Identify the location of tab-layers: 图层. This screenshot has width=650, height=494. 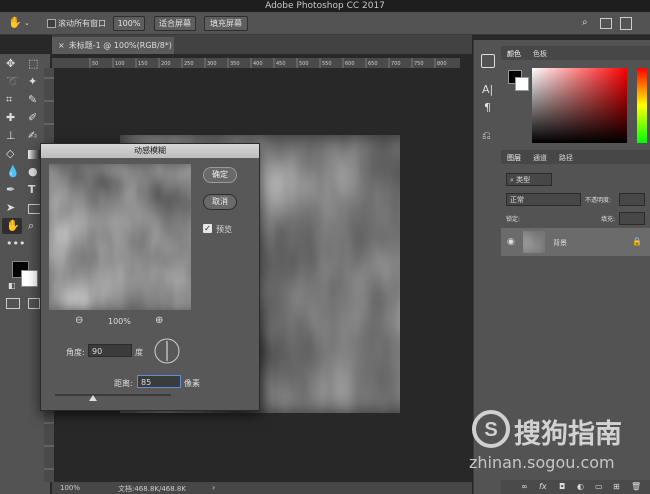
(514, 158).